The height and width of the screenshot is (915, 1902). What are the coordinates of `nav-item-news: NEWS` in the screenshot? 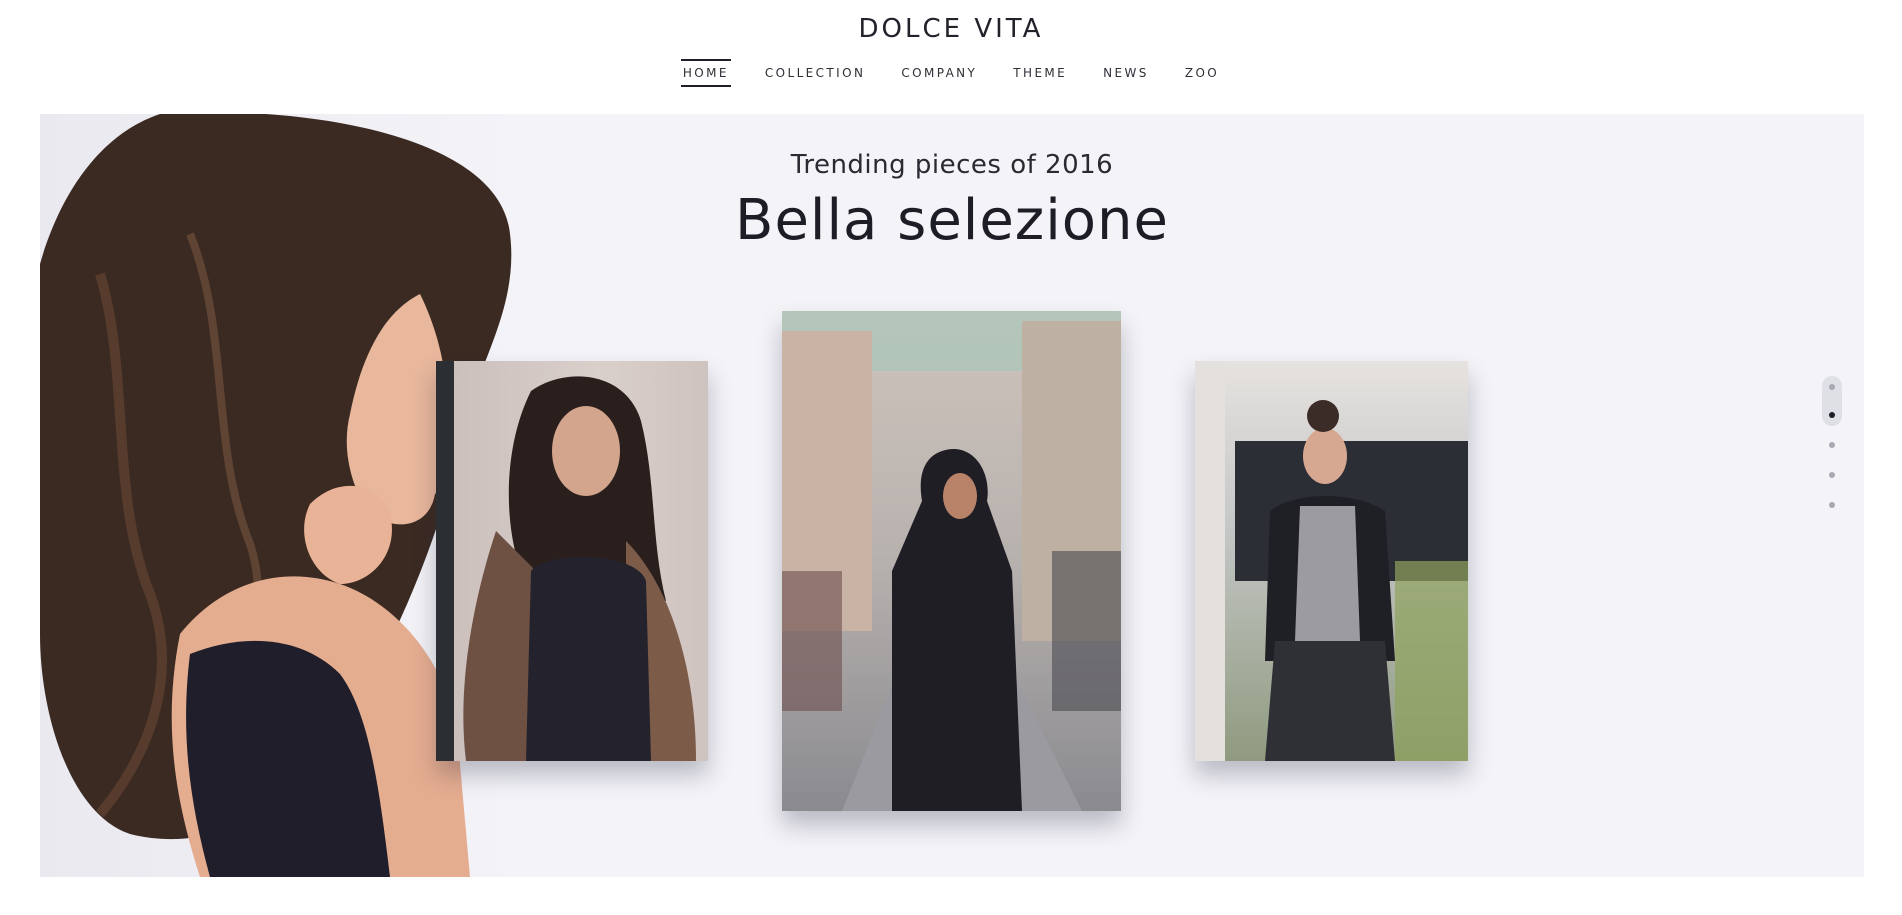 It's located at (1126, 73).